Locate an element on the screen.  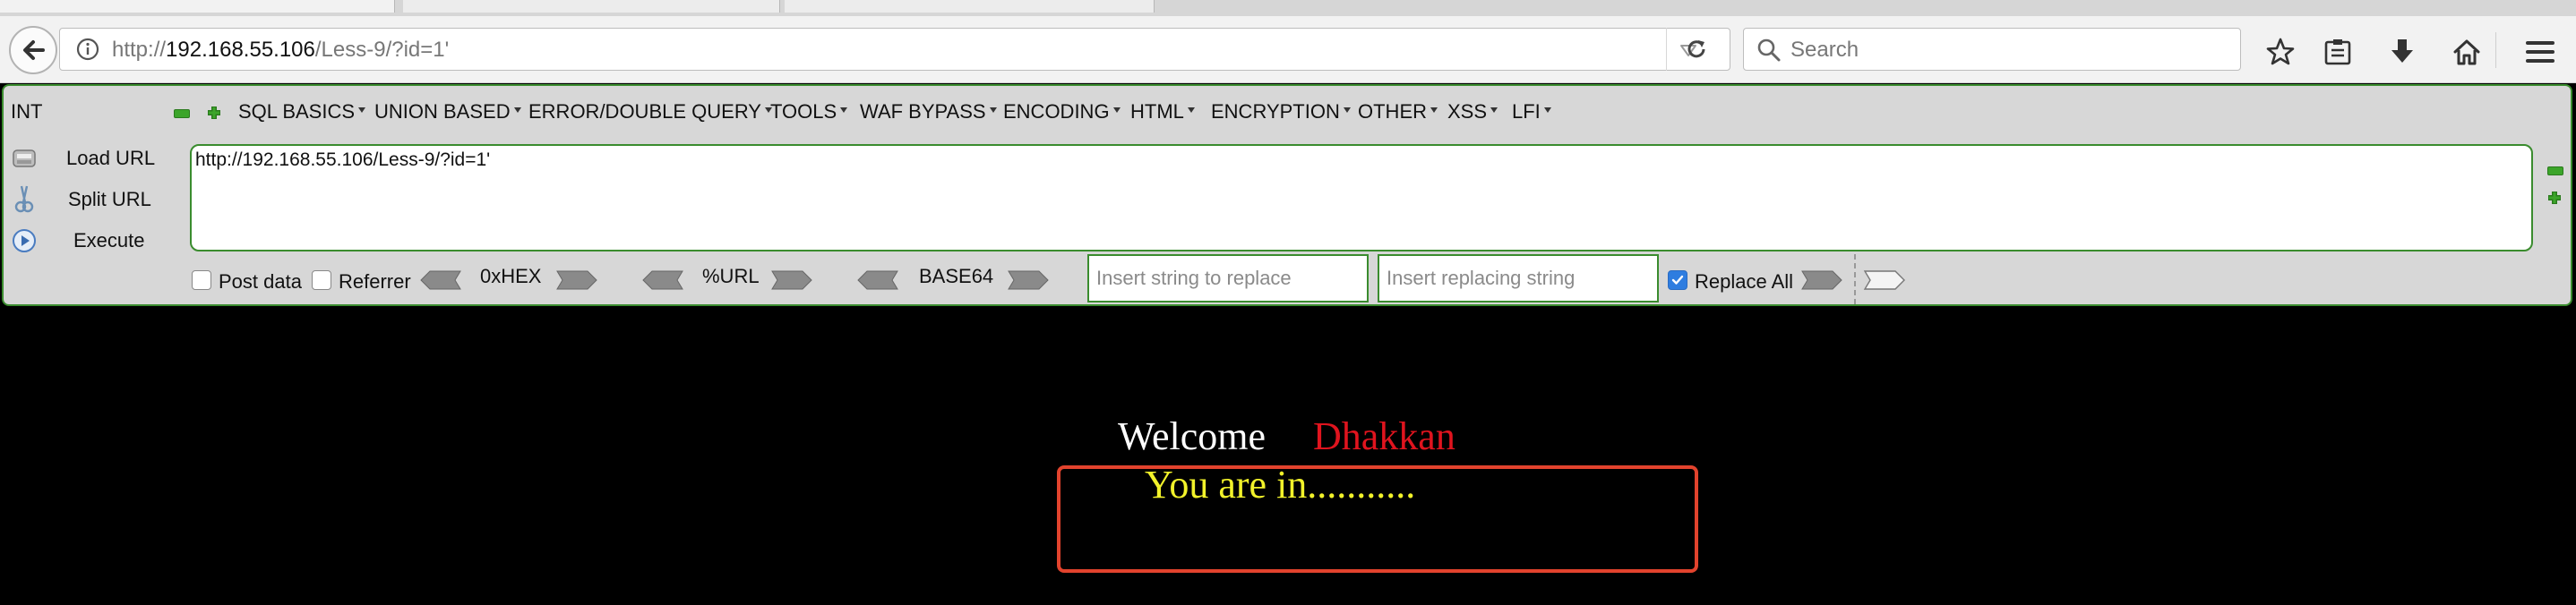
menu-label: HTML is located at coordinates (1157, 111).